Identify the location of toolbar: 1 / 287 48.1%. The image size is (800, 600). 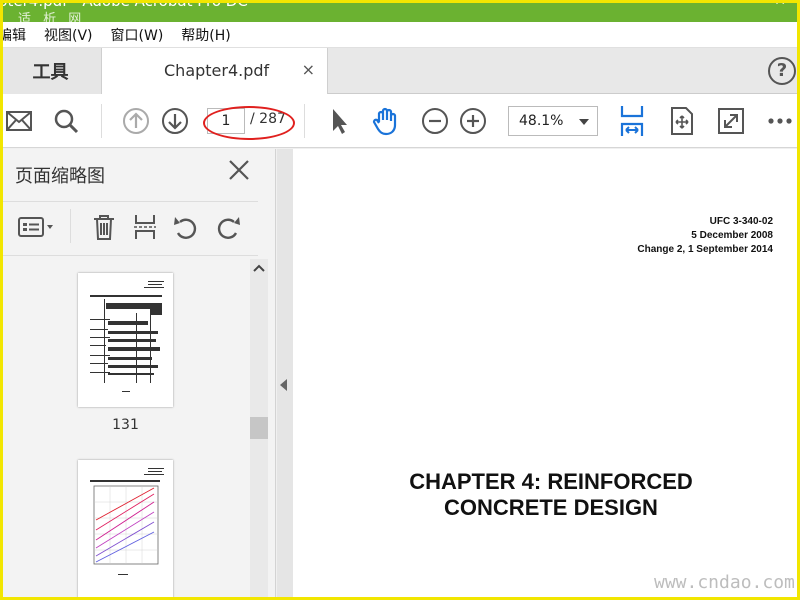
(400, 121).